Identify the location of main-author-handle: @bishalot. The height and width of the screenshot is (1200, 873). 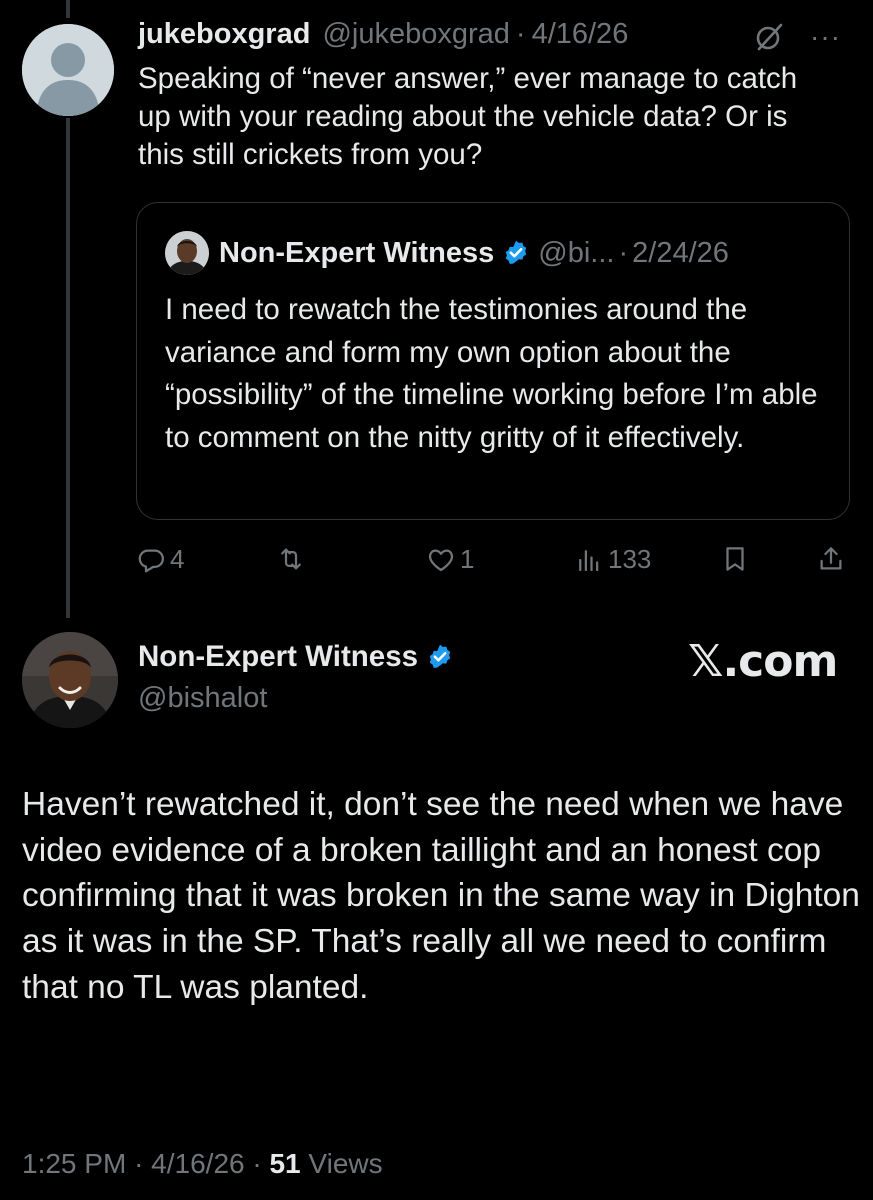
(202, 698).